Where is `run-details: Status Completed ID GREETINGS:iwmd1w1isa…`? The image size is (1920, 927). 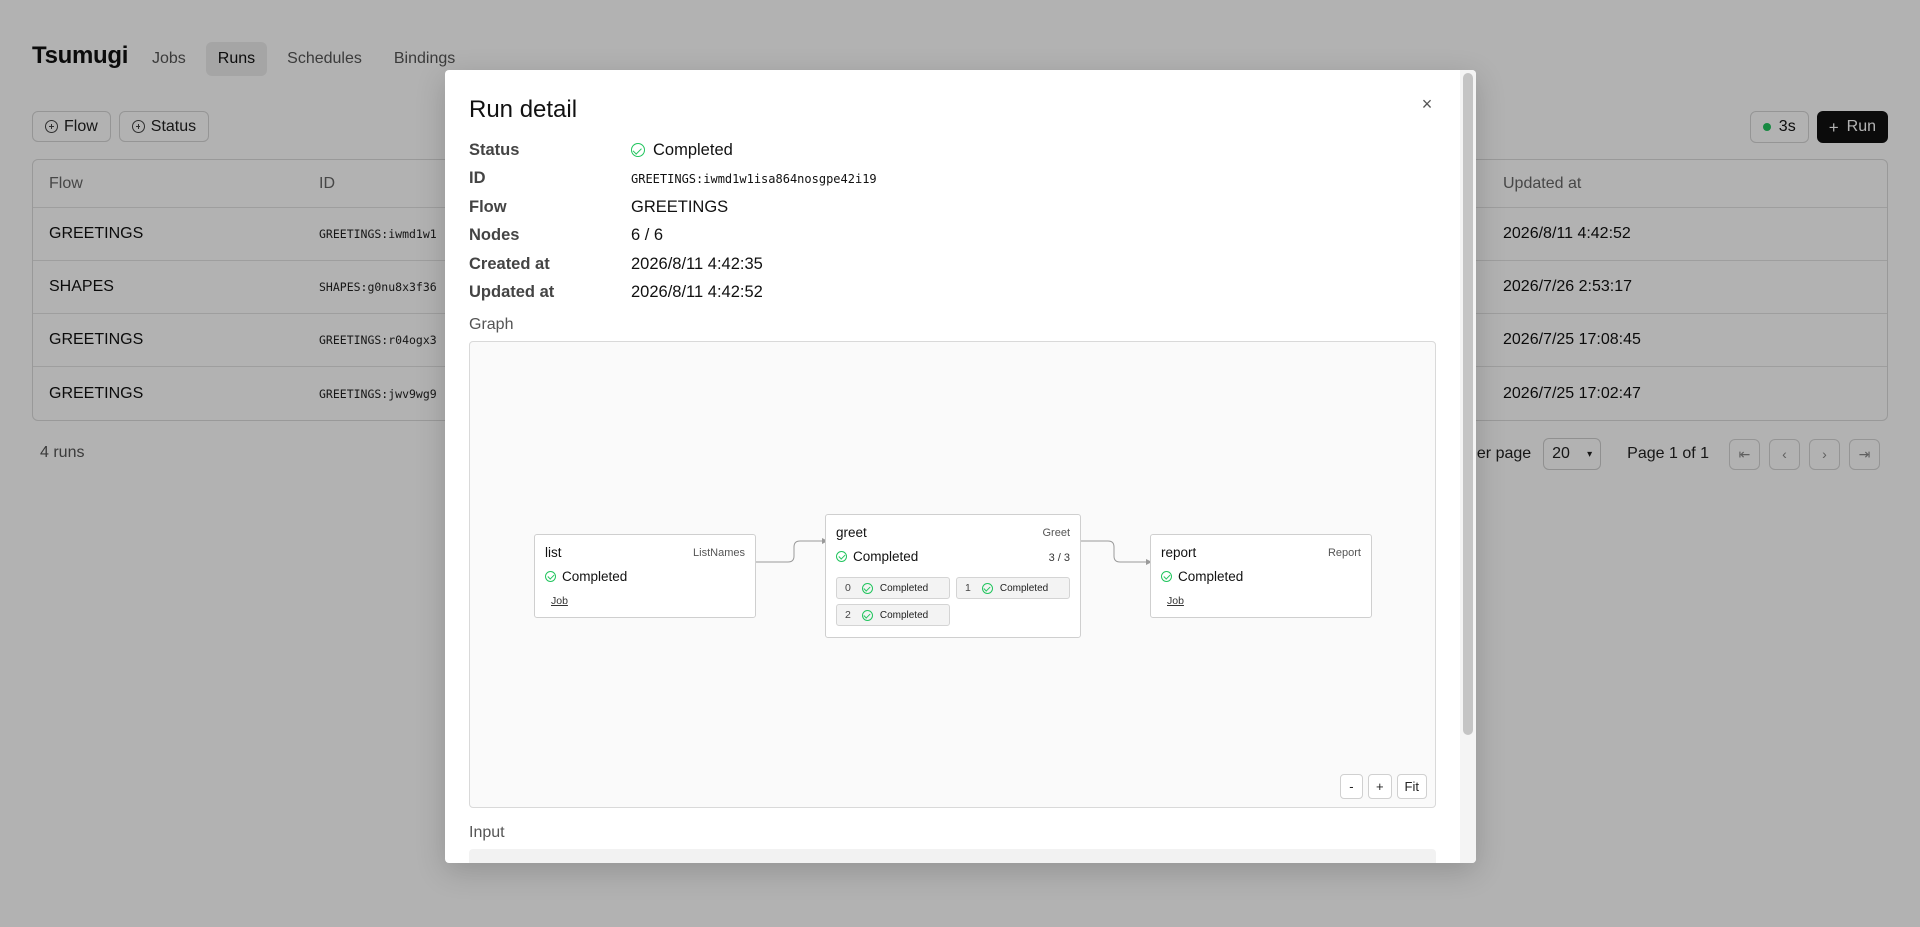 run-details: Status Completed ID GREETINGS:iwmd1w1isa… is located at coordinates (673, 221).